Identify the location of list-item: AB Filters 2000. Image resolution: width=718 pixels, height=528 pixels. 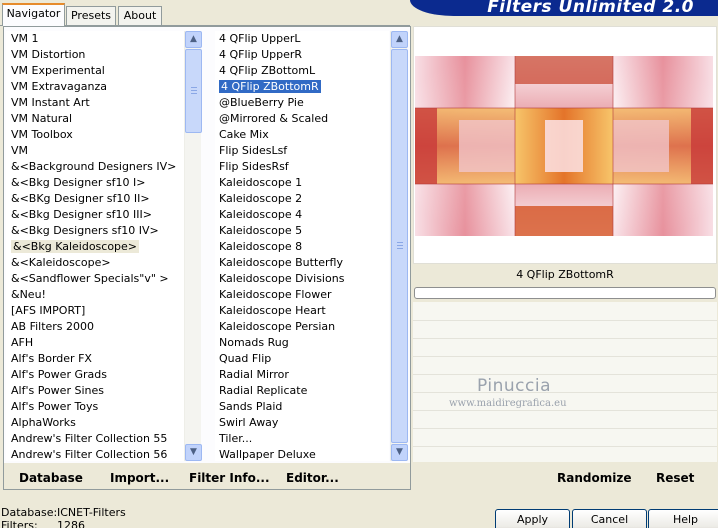
(95, 327).